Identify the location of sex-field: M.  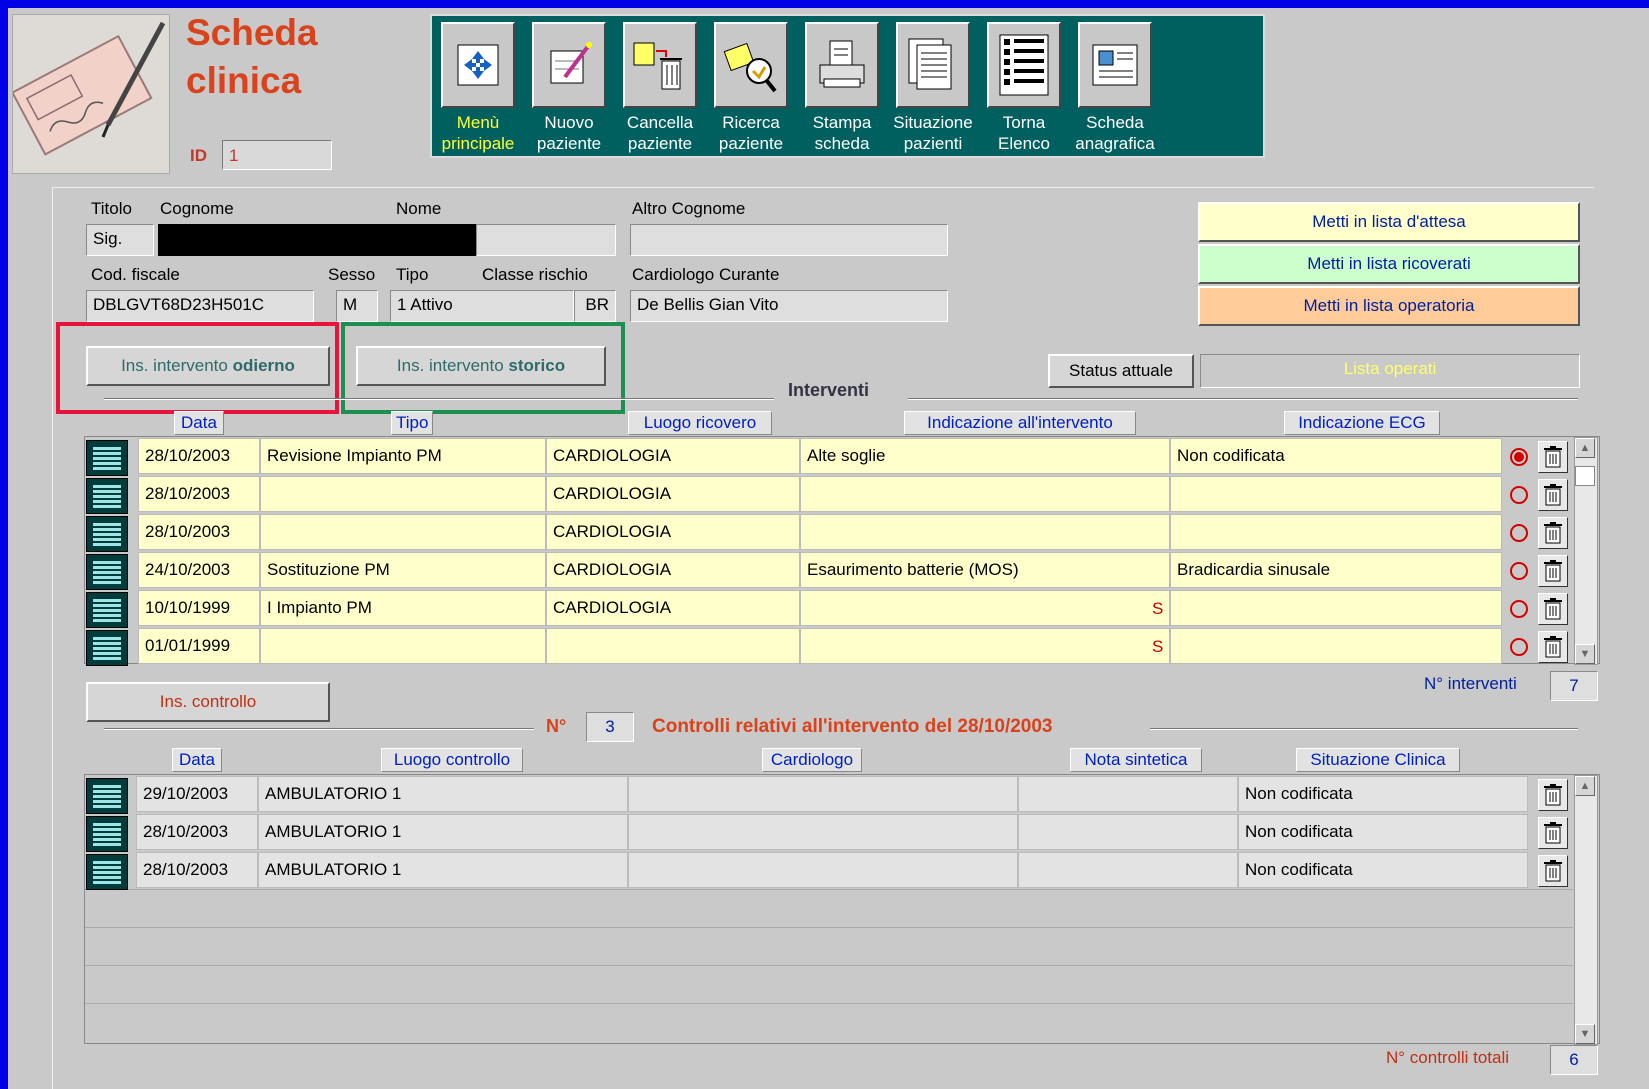
(357, 306).